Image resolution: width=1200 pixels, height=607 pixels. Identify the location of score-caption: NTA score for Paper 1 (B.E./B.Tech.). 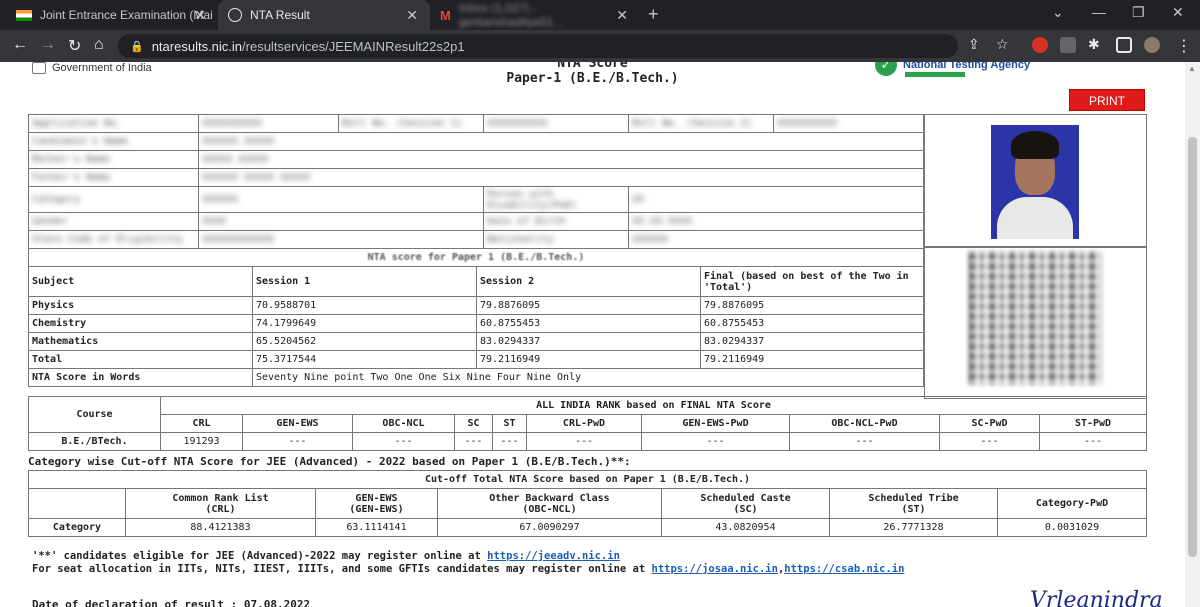
(476, 257).